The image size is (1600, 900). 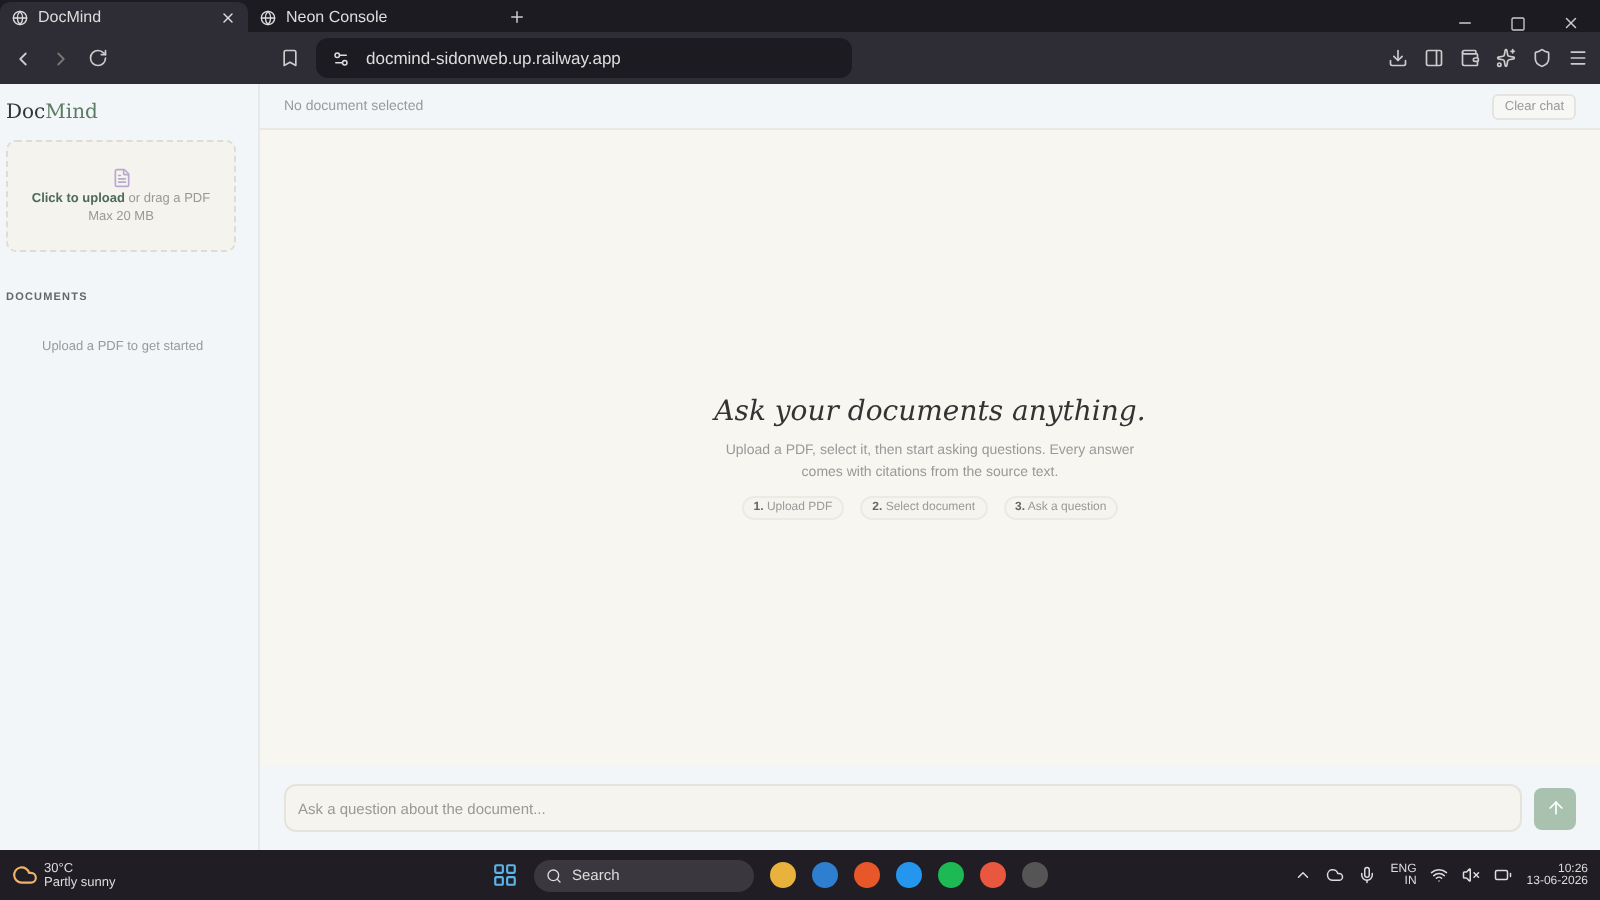 I want to click on bookmark-icon, so click(x=290, y=58).